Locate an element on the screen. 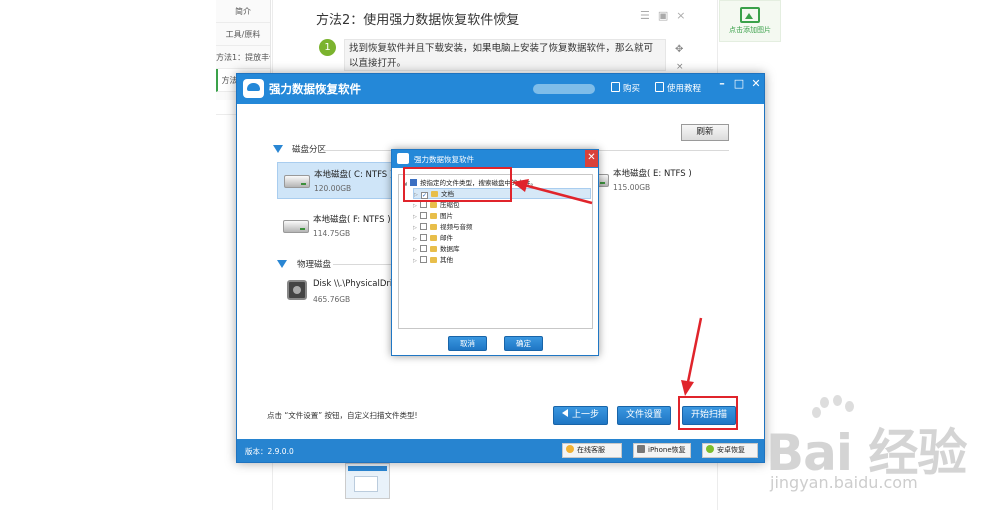 This screenshot has height=510, width=1000. baidu-jingyan-watermark: Bai 经验 jingyan.baidu.com is located at coordinates (880, 446).